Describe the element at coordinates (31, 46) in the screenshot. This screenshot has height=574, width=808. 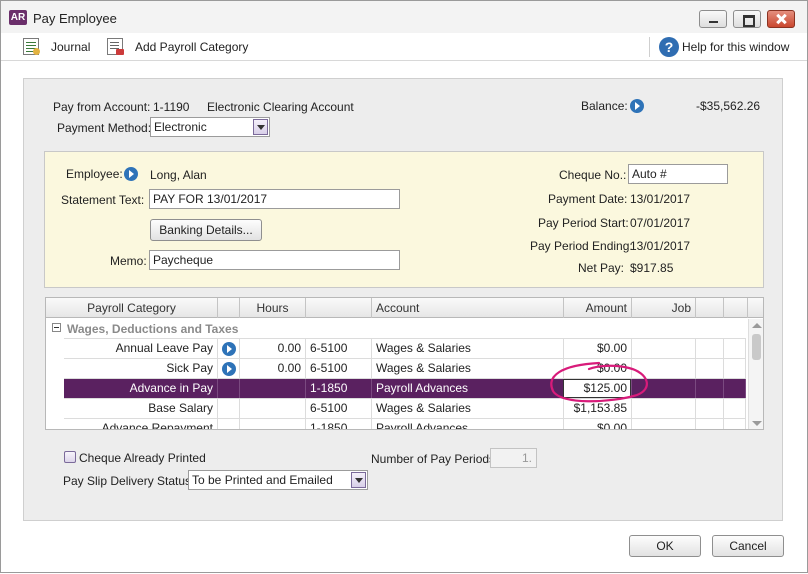
I see `journal-icon` at that location.